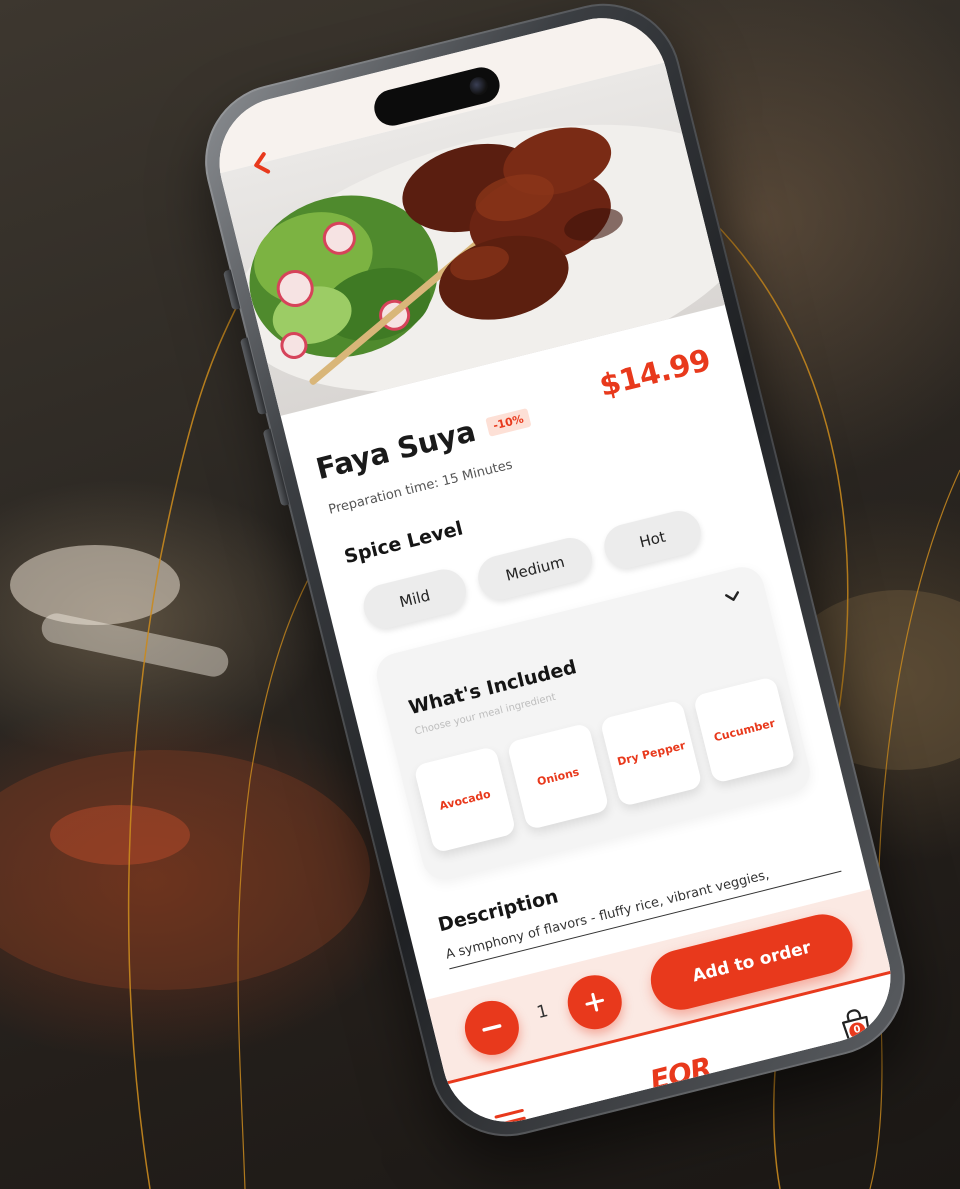 The image size is (960, 1189). What do you see at coordinates (95, 585) in the screenshot?
I see `background-cup` at bounding box center [95, 585].